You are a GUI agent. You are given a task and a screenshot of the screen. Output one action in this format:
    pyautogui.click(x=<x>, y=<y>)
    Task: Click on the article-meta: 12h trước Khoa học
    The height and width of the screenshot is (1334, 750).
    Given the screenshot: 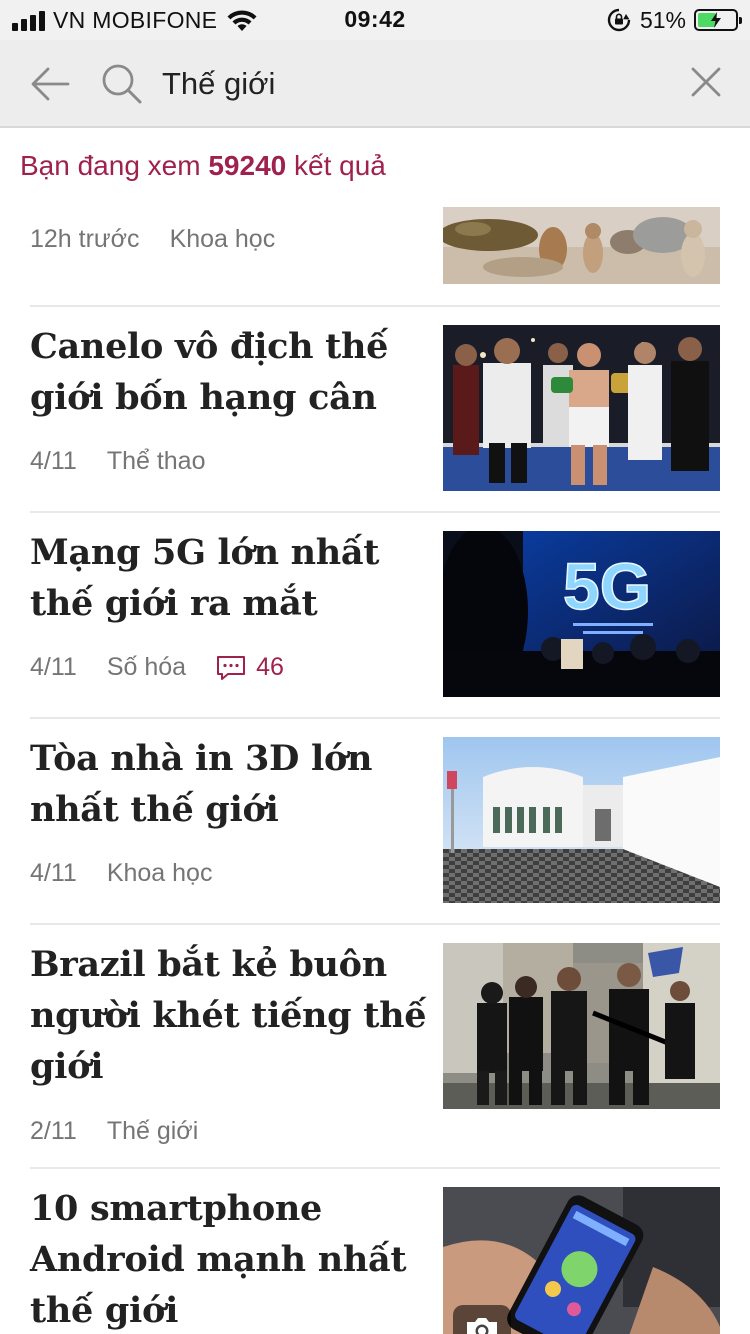 What is the action you would take?
    pyautogui.click(x=167, y=239)
    